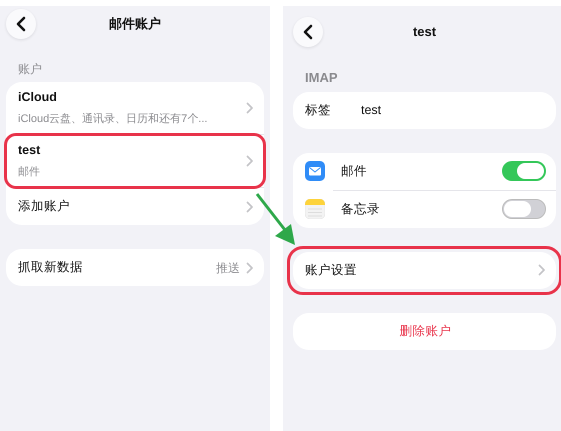 The width and height of the screenshot is (561, 431). I want to click on mail-icon, so click(315, 171).